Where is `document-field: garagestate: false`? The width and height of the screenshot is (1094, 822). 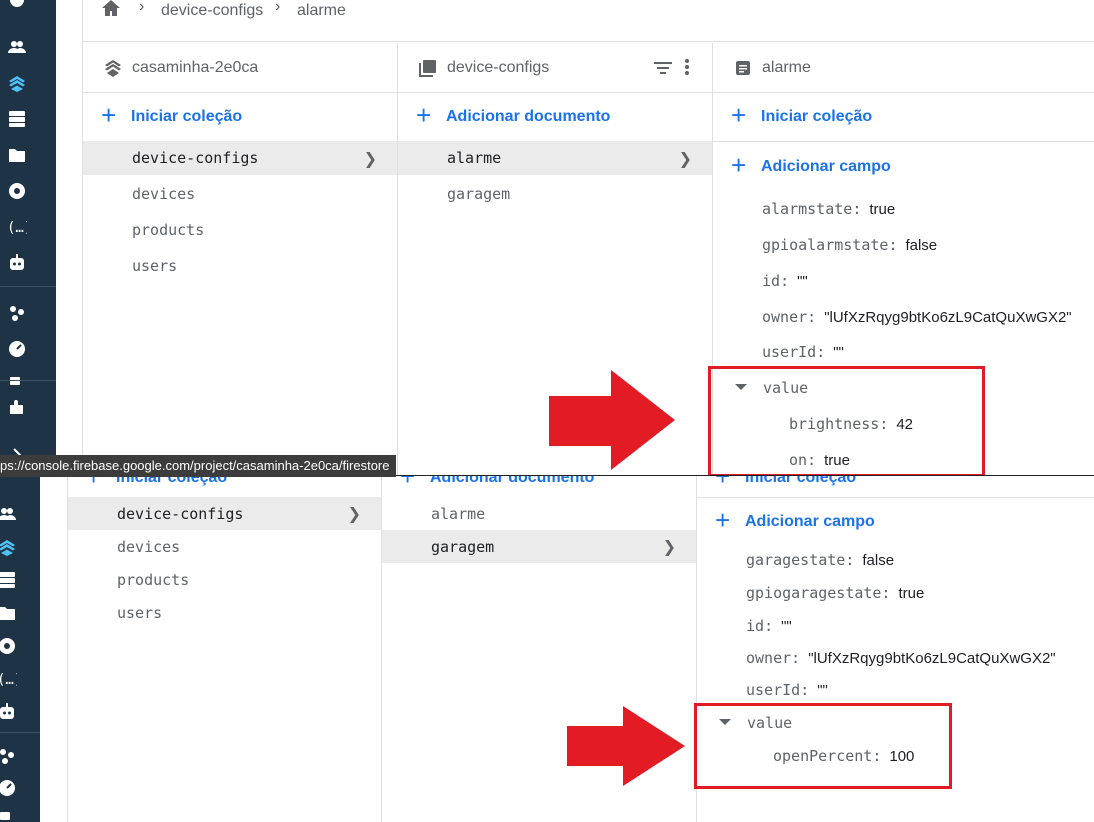 document-field: garagestate: false is located at coordinates (820, 560).